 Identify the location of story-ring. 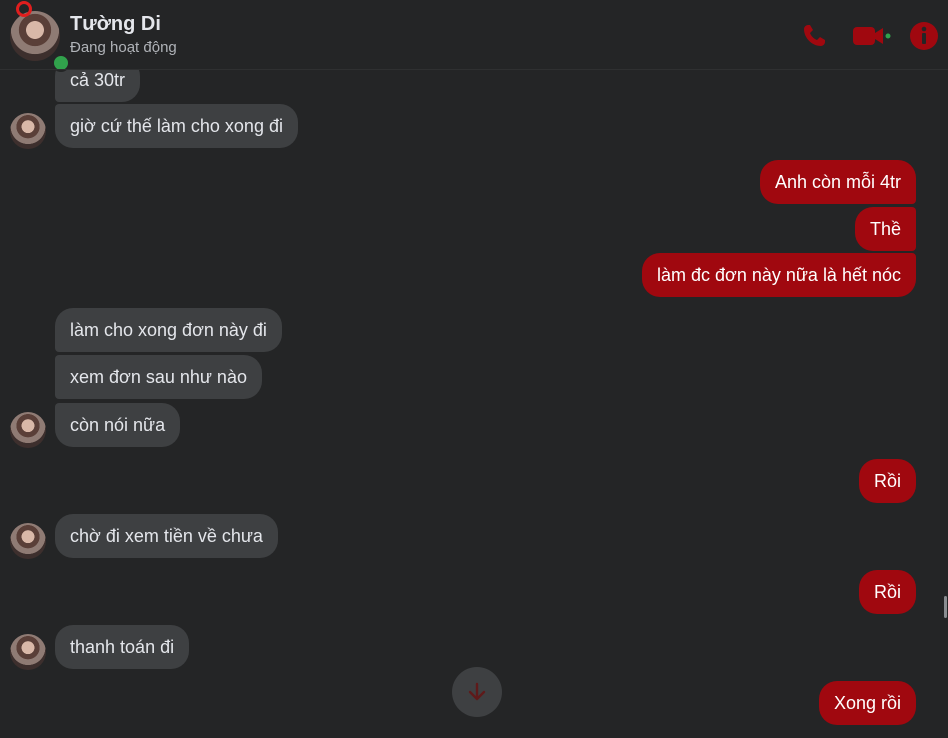
(24, 9).